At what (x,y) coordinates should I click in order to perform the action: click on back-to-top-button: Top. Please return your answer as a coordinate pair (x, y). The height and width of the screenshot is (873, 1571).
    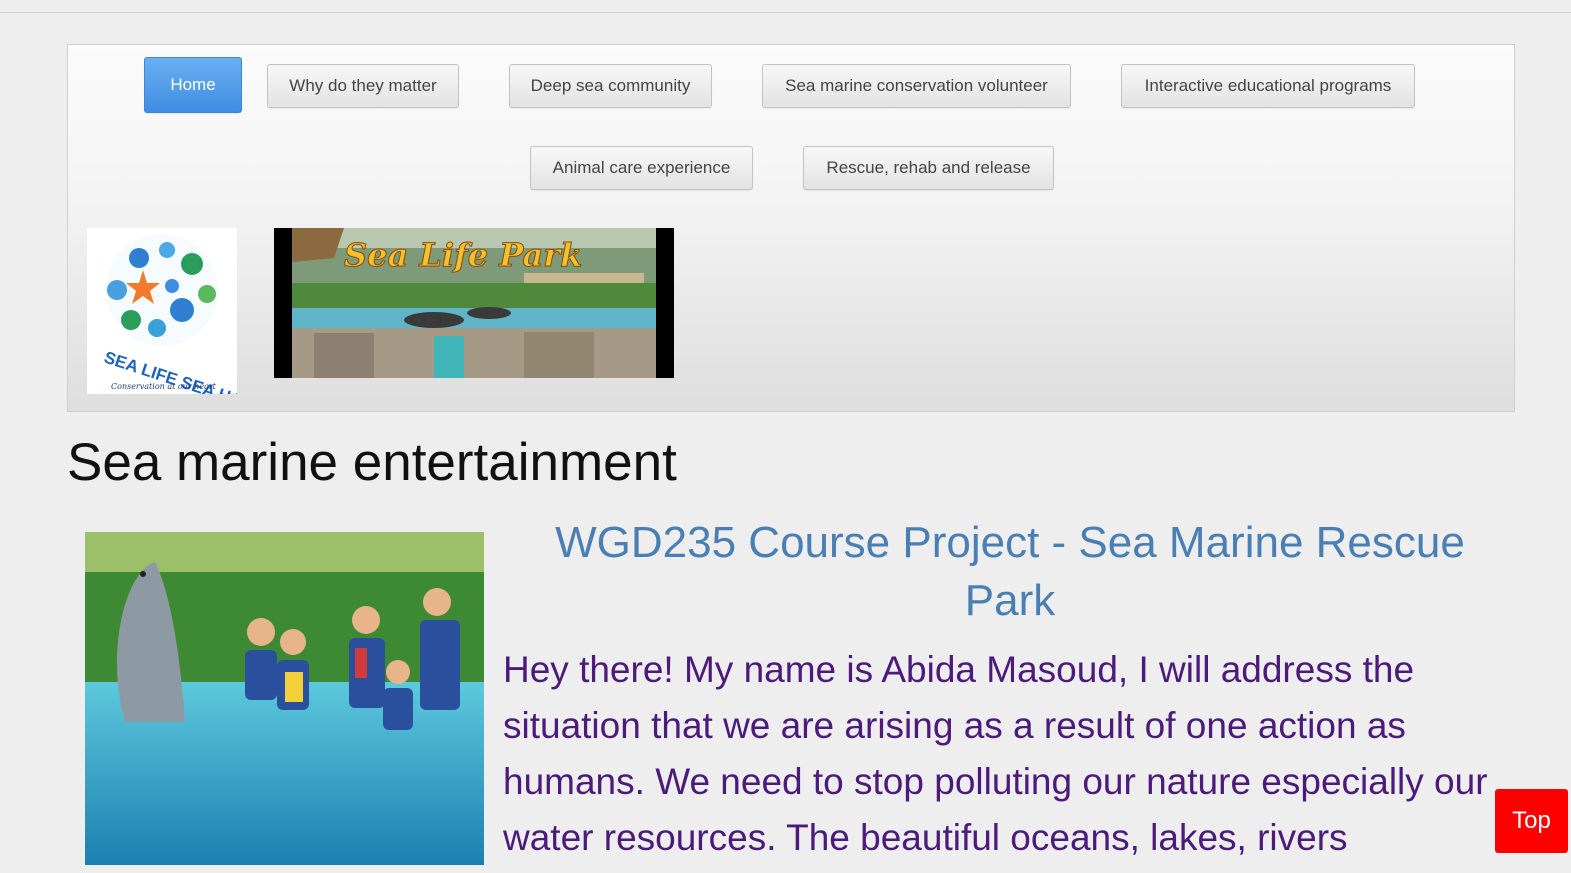
    Looking at the image, I should click on (1531, 821).